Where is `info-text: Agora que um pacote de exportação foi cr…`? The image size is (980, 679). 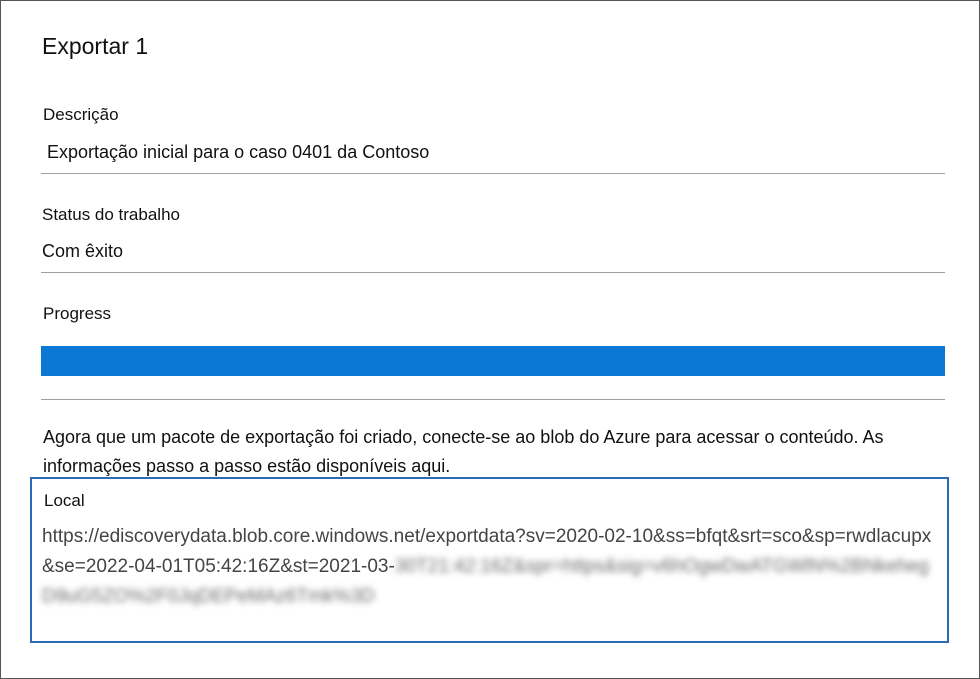 info-text: Agora que um pacote de exportação foi cr… is located at coordinates (463, 451).